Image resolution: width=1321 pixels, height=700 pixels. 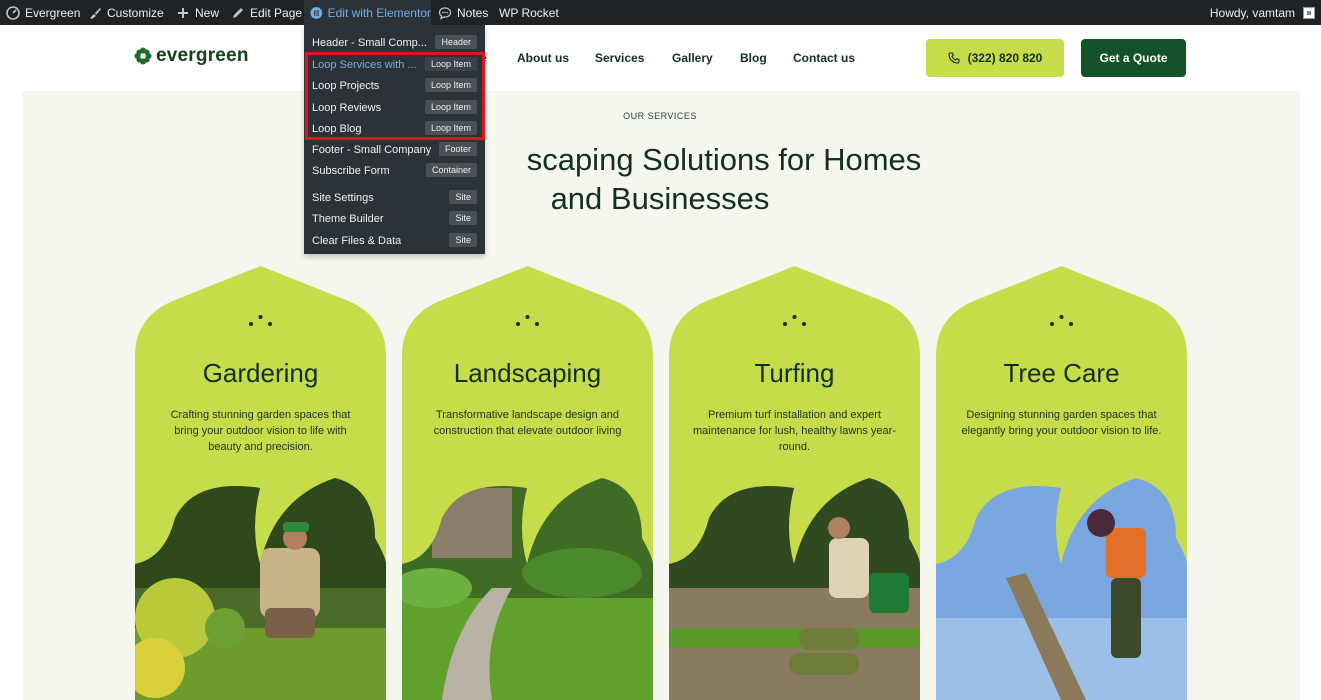 I want to click on wp-rocket-menu: WP Rocket, so click(x=529, y=12).